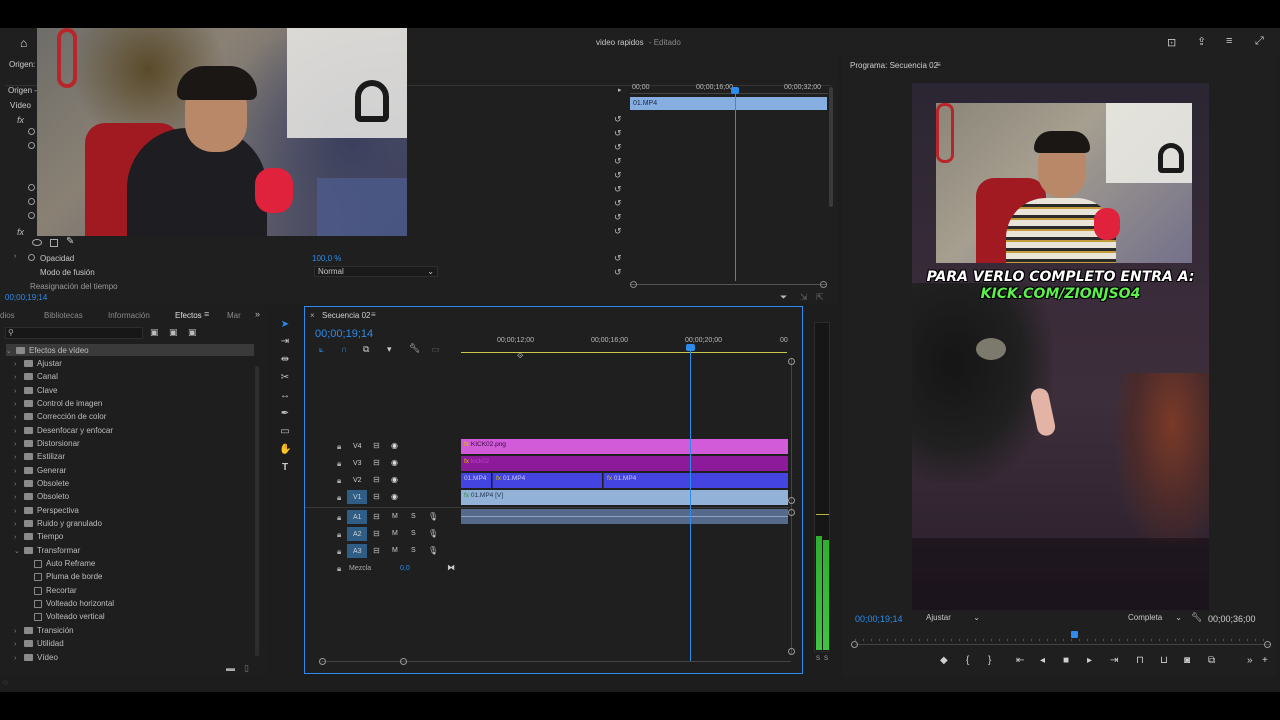  What do you see at coordinates (7, 315) in the screenshot?
I see `tab-media: dios` at bounding box center [7, 315].